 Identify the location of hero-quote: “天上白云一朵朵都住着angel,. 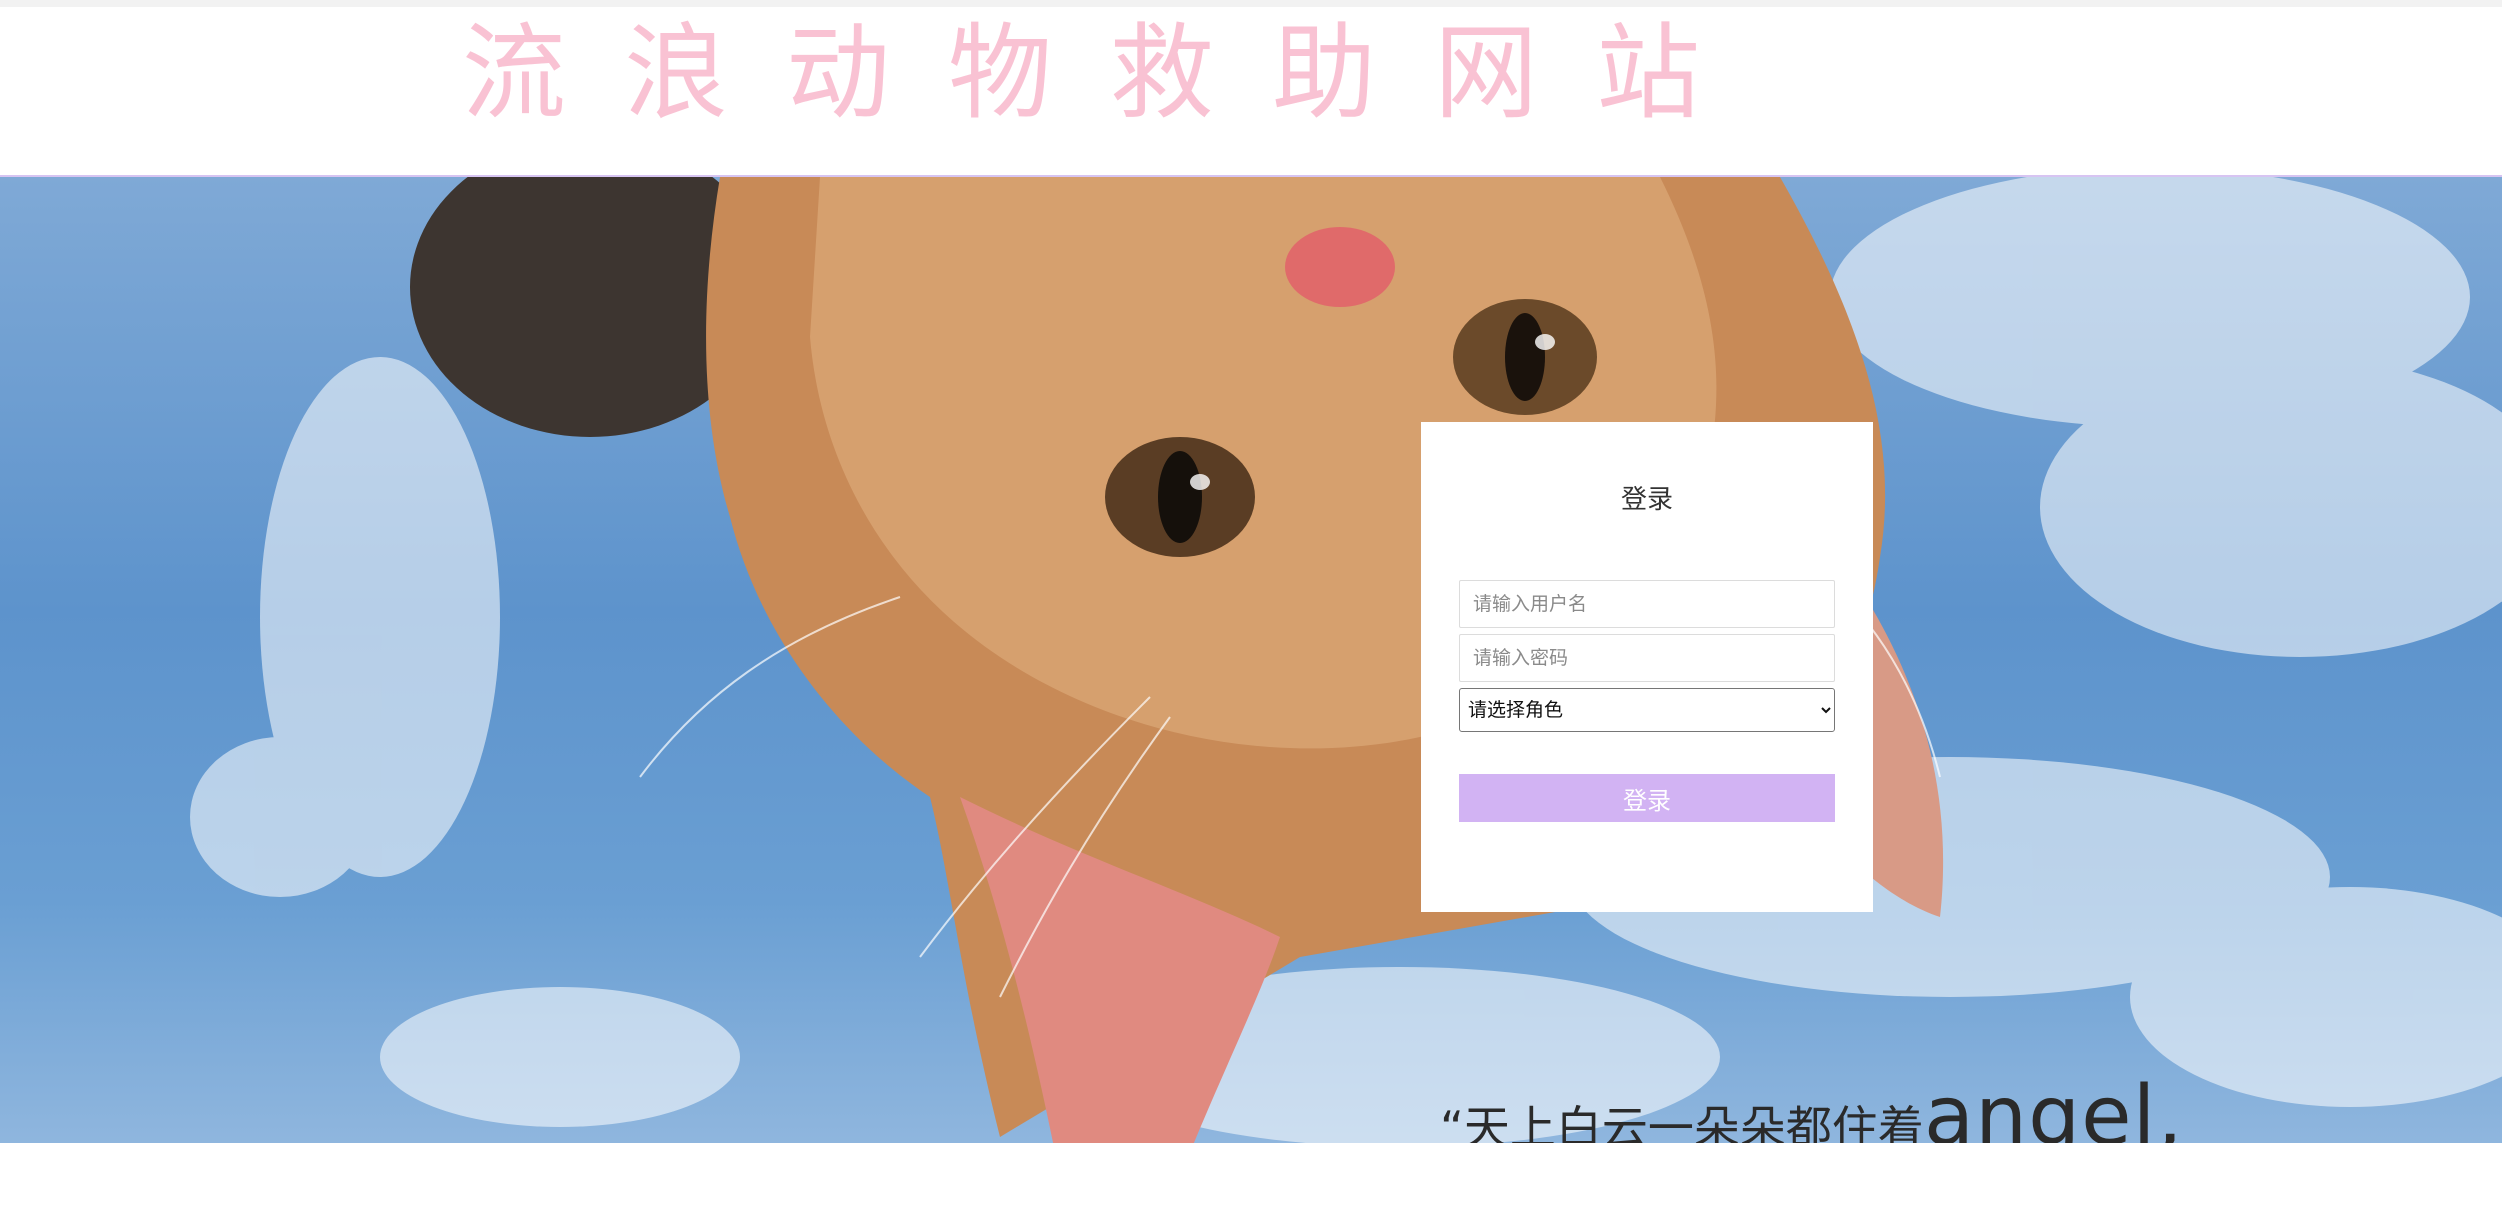
(1811, 1105).